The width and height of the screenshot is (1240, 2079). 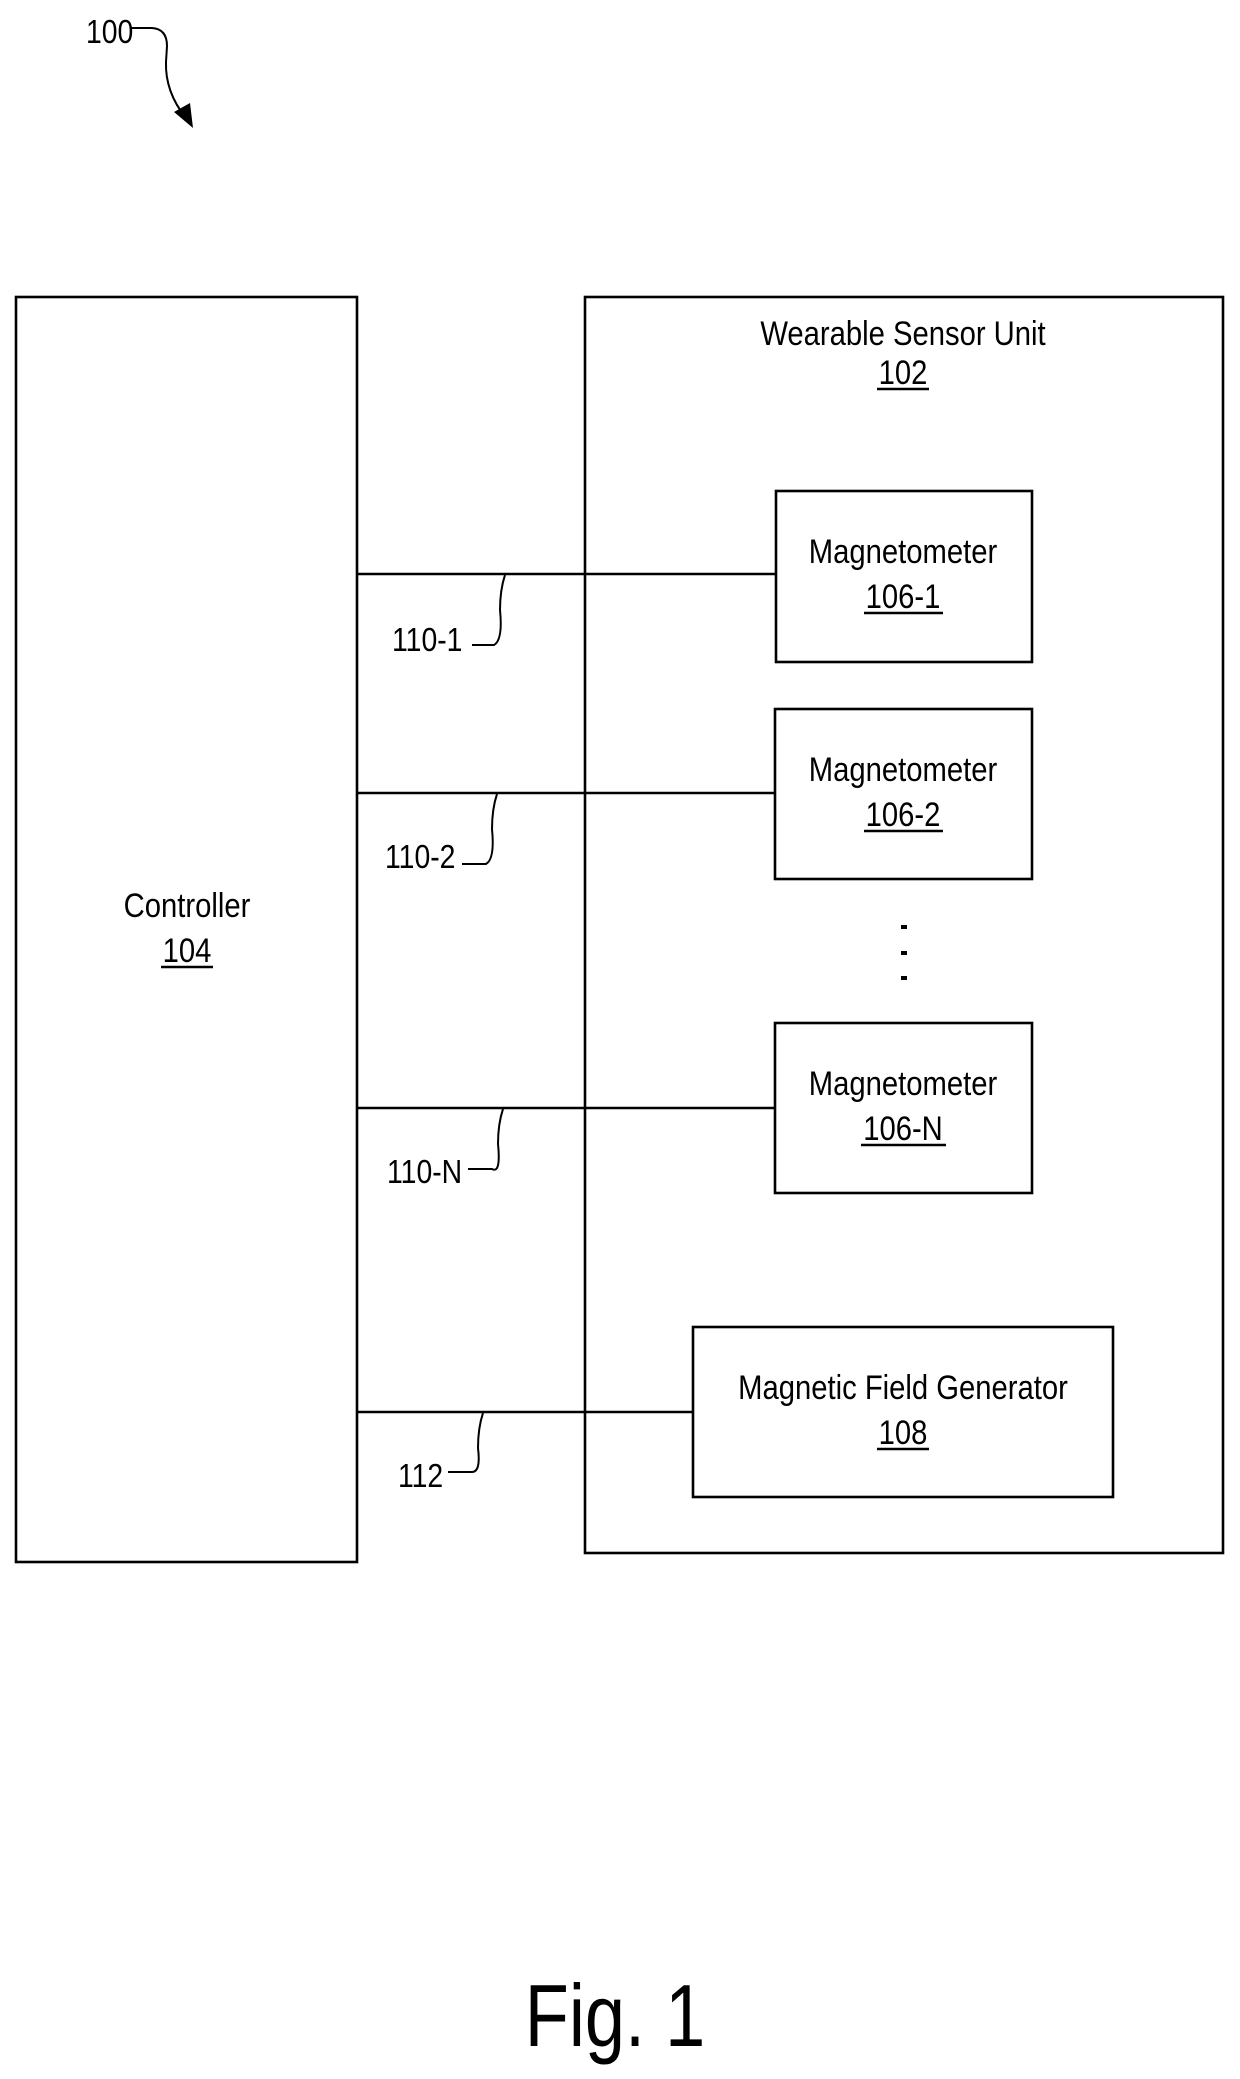 What do you see at coordinates (903, 372) in the screenshot?
I see `wearable-sensor-unit-ref: 102` at bounding box center [903, 372].